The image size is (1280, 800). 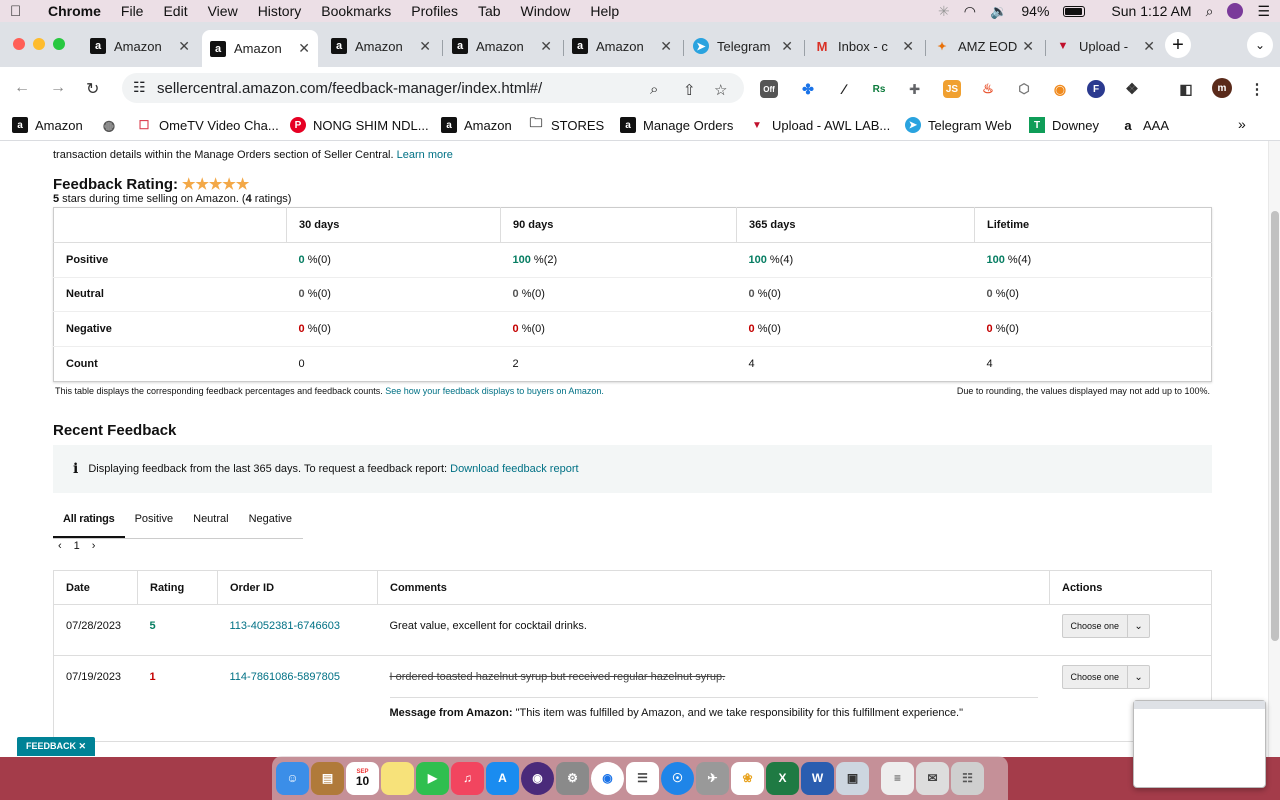 I want to click on extension-cube-icon: ⬡, so click(x=1024, y=89).